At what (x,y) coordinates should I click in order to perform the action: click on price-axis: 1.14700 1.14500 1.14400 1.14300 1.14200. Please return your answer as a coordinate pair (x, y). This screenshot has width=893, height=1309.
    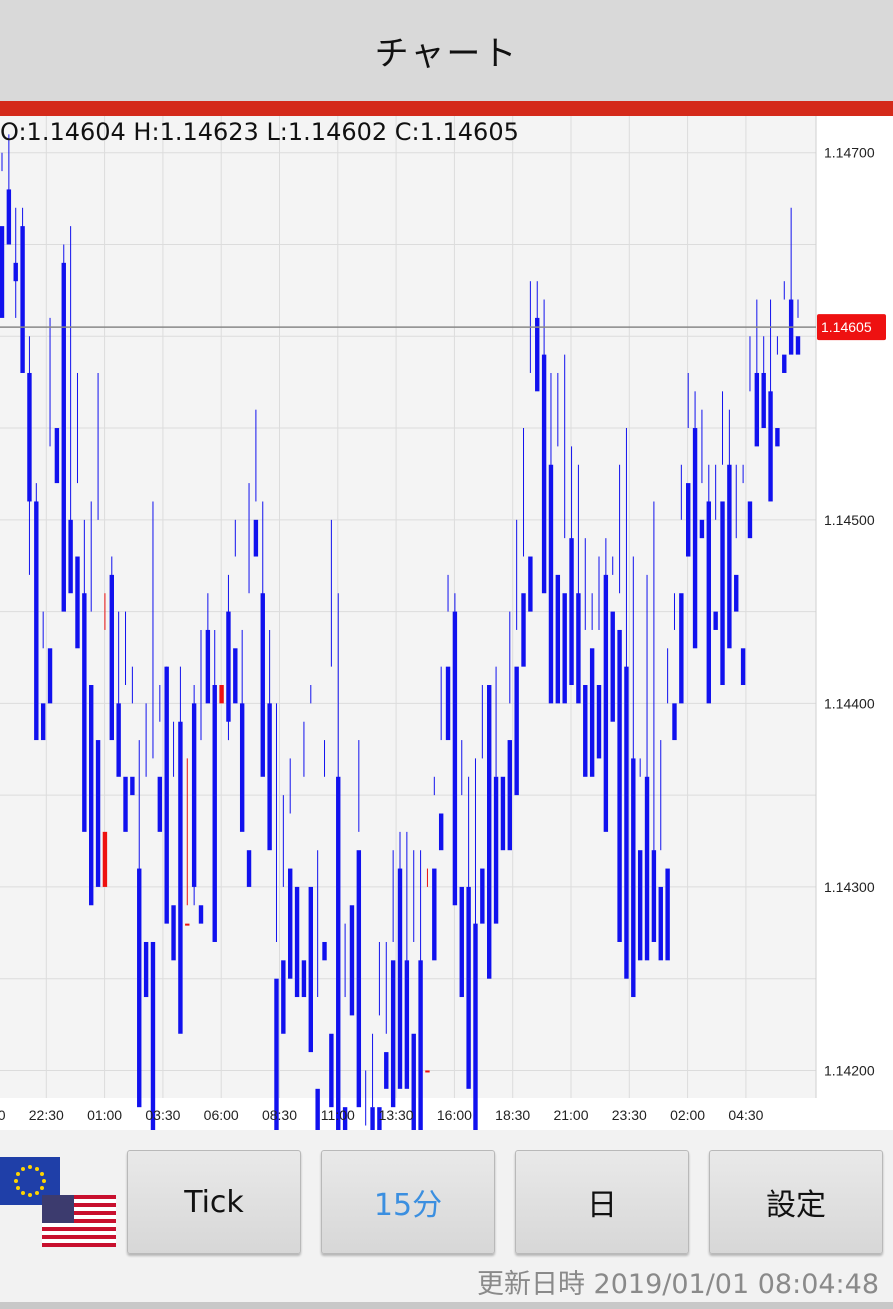
    Looking at the image, I should click on (845, 607).